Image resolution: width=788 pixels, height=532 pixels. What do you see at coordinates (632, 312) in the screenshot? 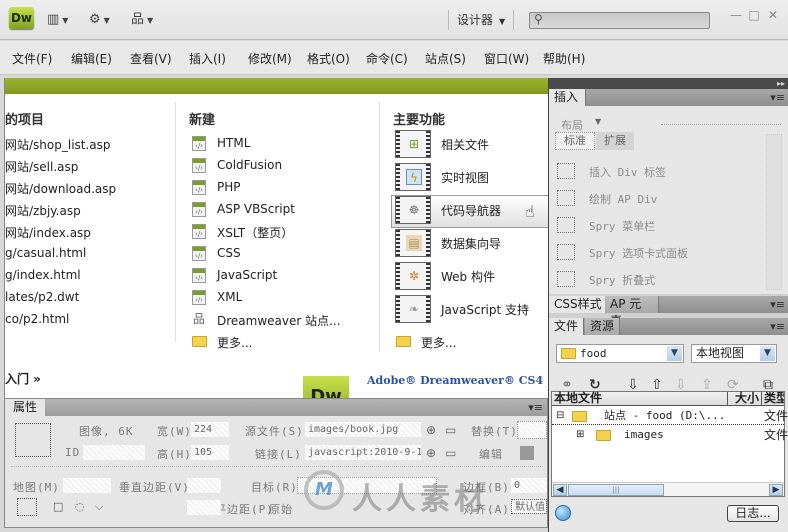
I see `tab-ap-elements: AP 元素` at bounding box center [632, 312].